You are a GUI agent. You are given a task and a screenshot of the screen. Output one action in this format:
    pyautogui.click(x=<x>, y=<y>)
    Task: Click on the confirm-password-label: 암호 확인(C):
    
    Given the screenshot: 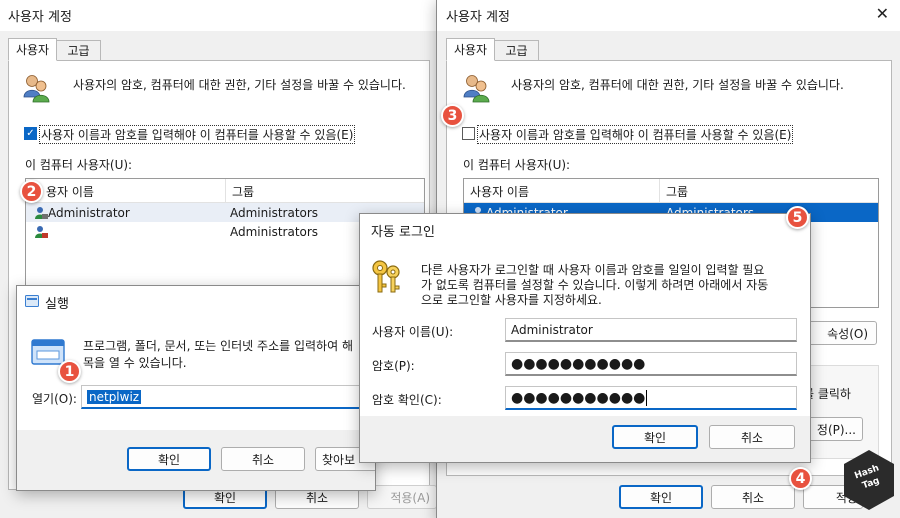 What is the action you would take?
    pyautogui.click(x=407, y=400)
    